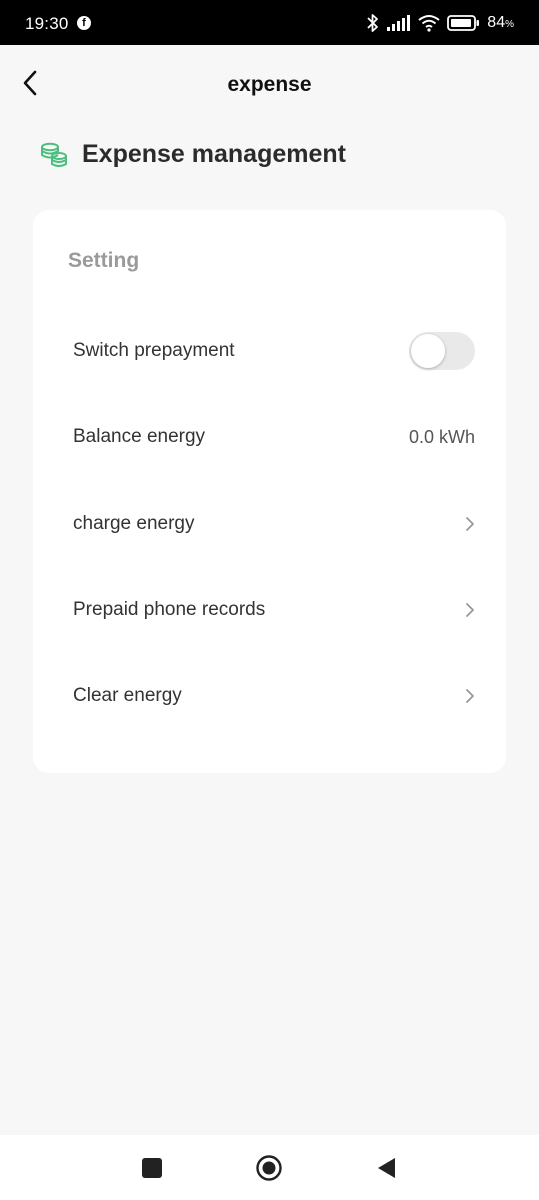  I want to click on prepayment-toggle, so click(442, 351).